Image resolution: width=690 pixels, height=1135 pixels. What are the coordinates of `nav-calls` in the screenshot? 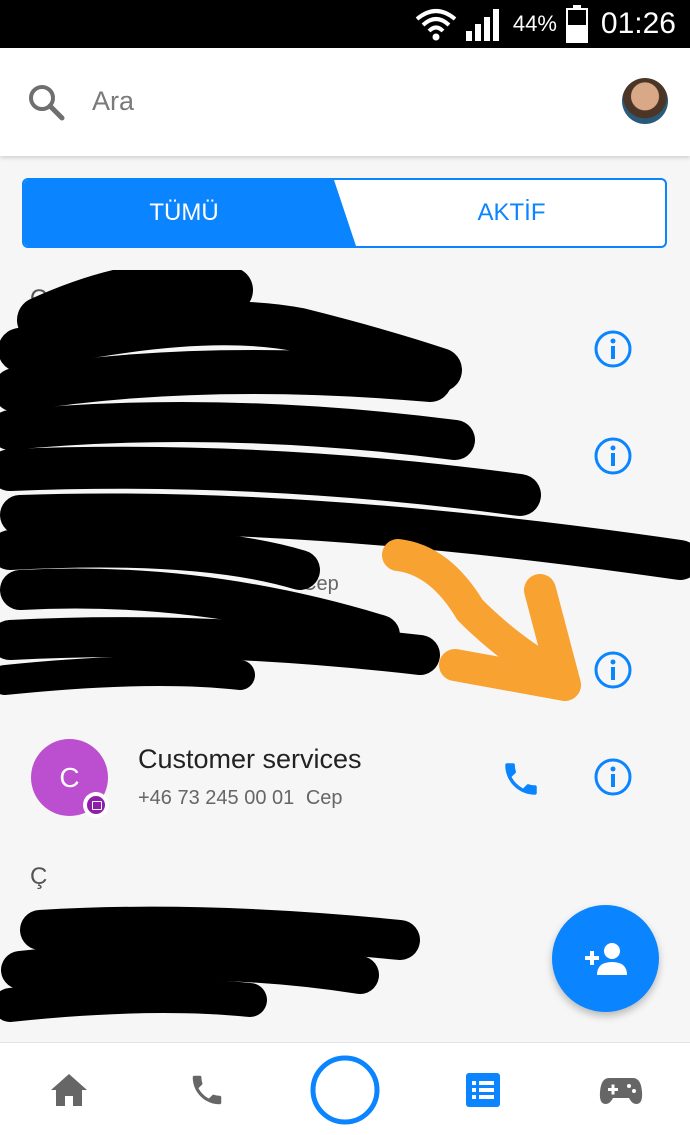 It's located at (207, 1089).